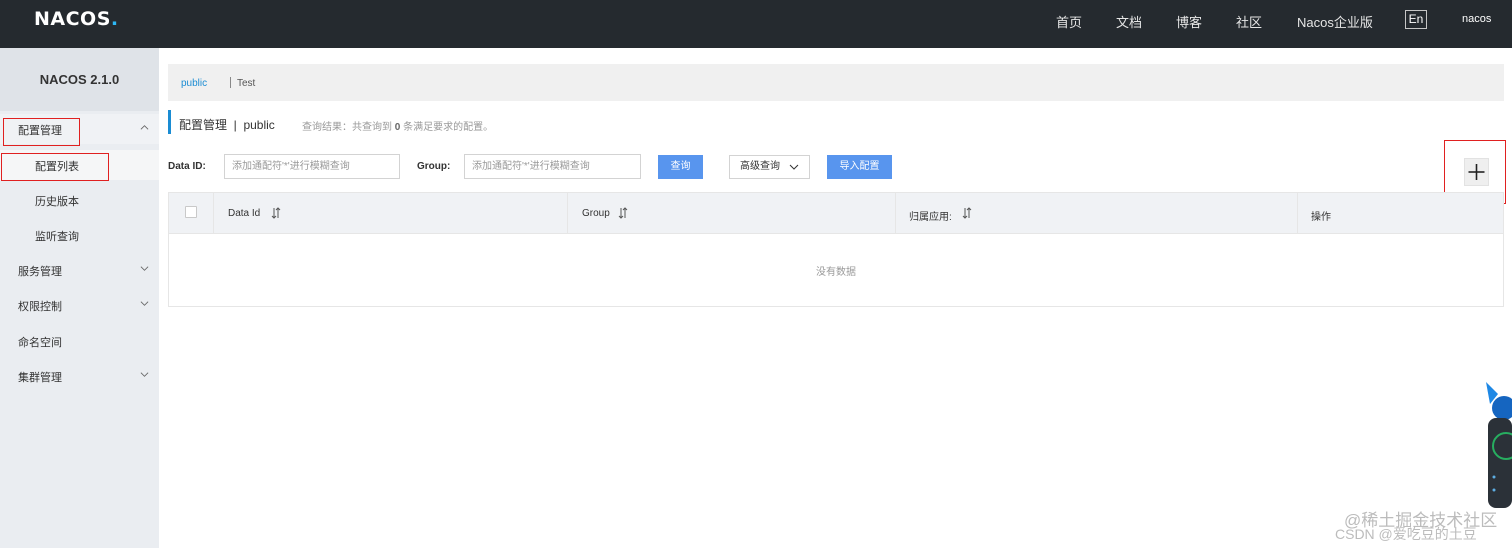 The width and height of the screenshot is (1512, 548). Describe the element at coordinates (1069, 21) in the screenshot. I see `nav-home: 首页` at that location.